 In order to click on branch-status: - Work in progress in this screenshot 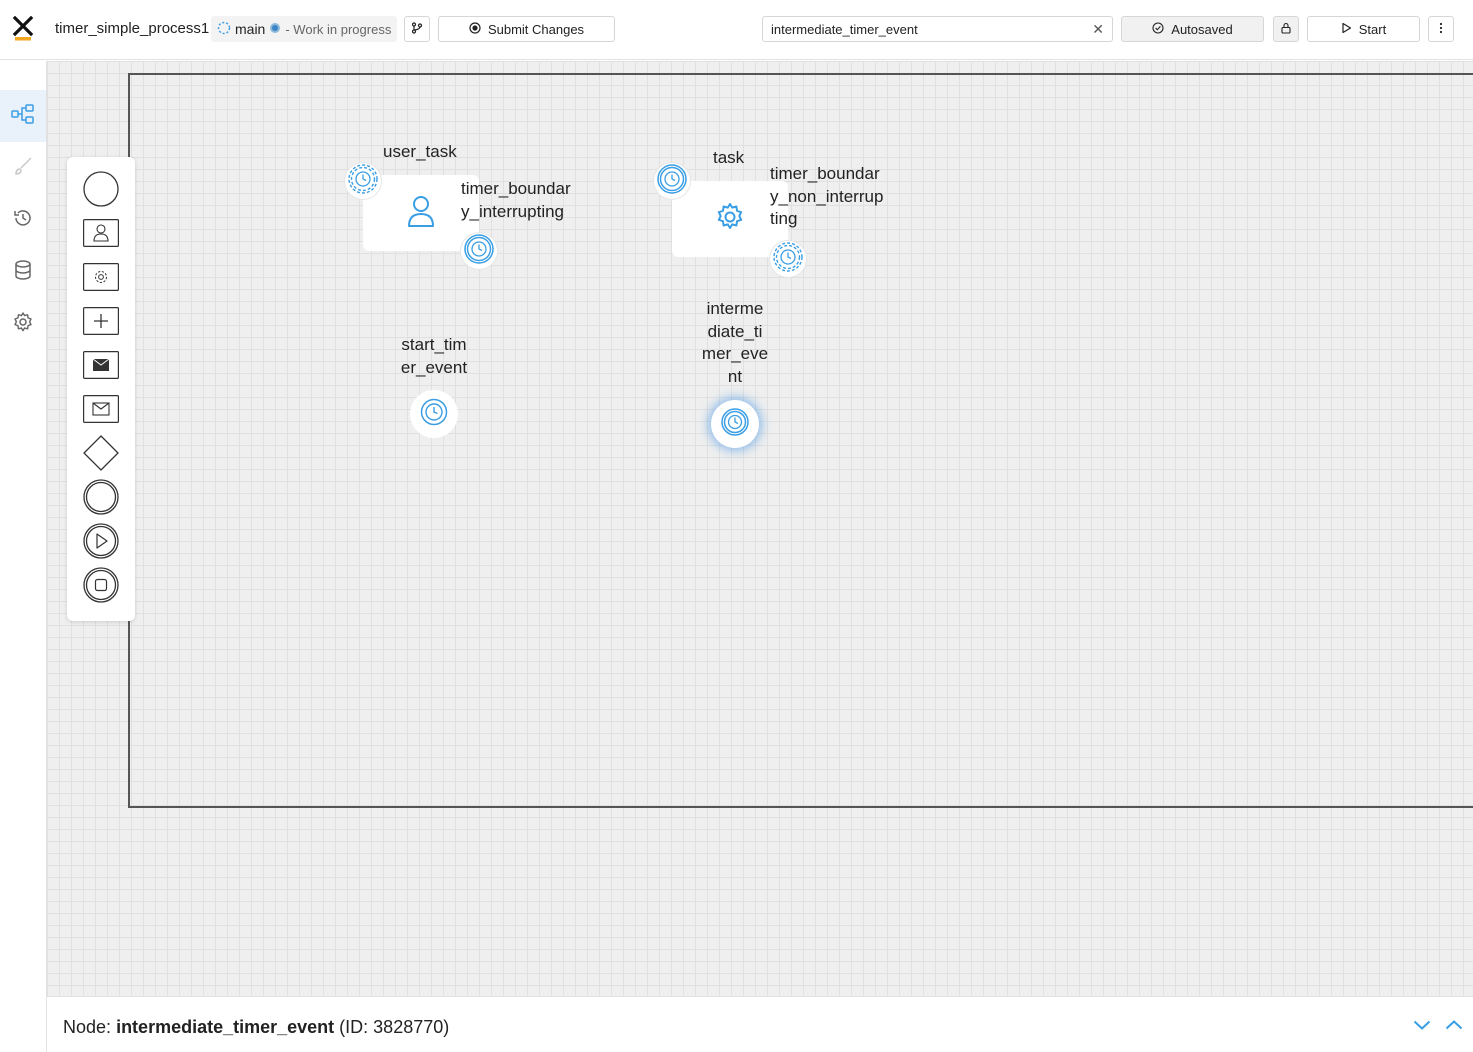, I will do `click(338, 29)`.